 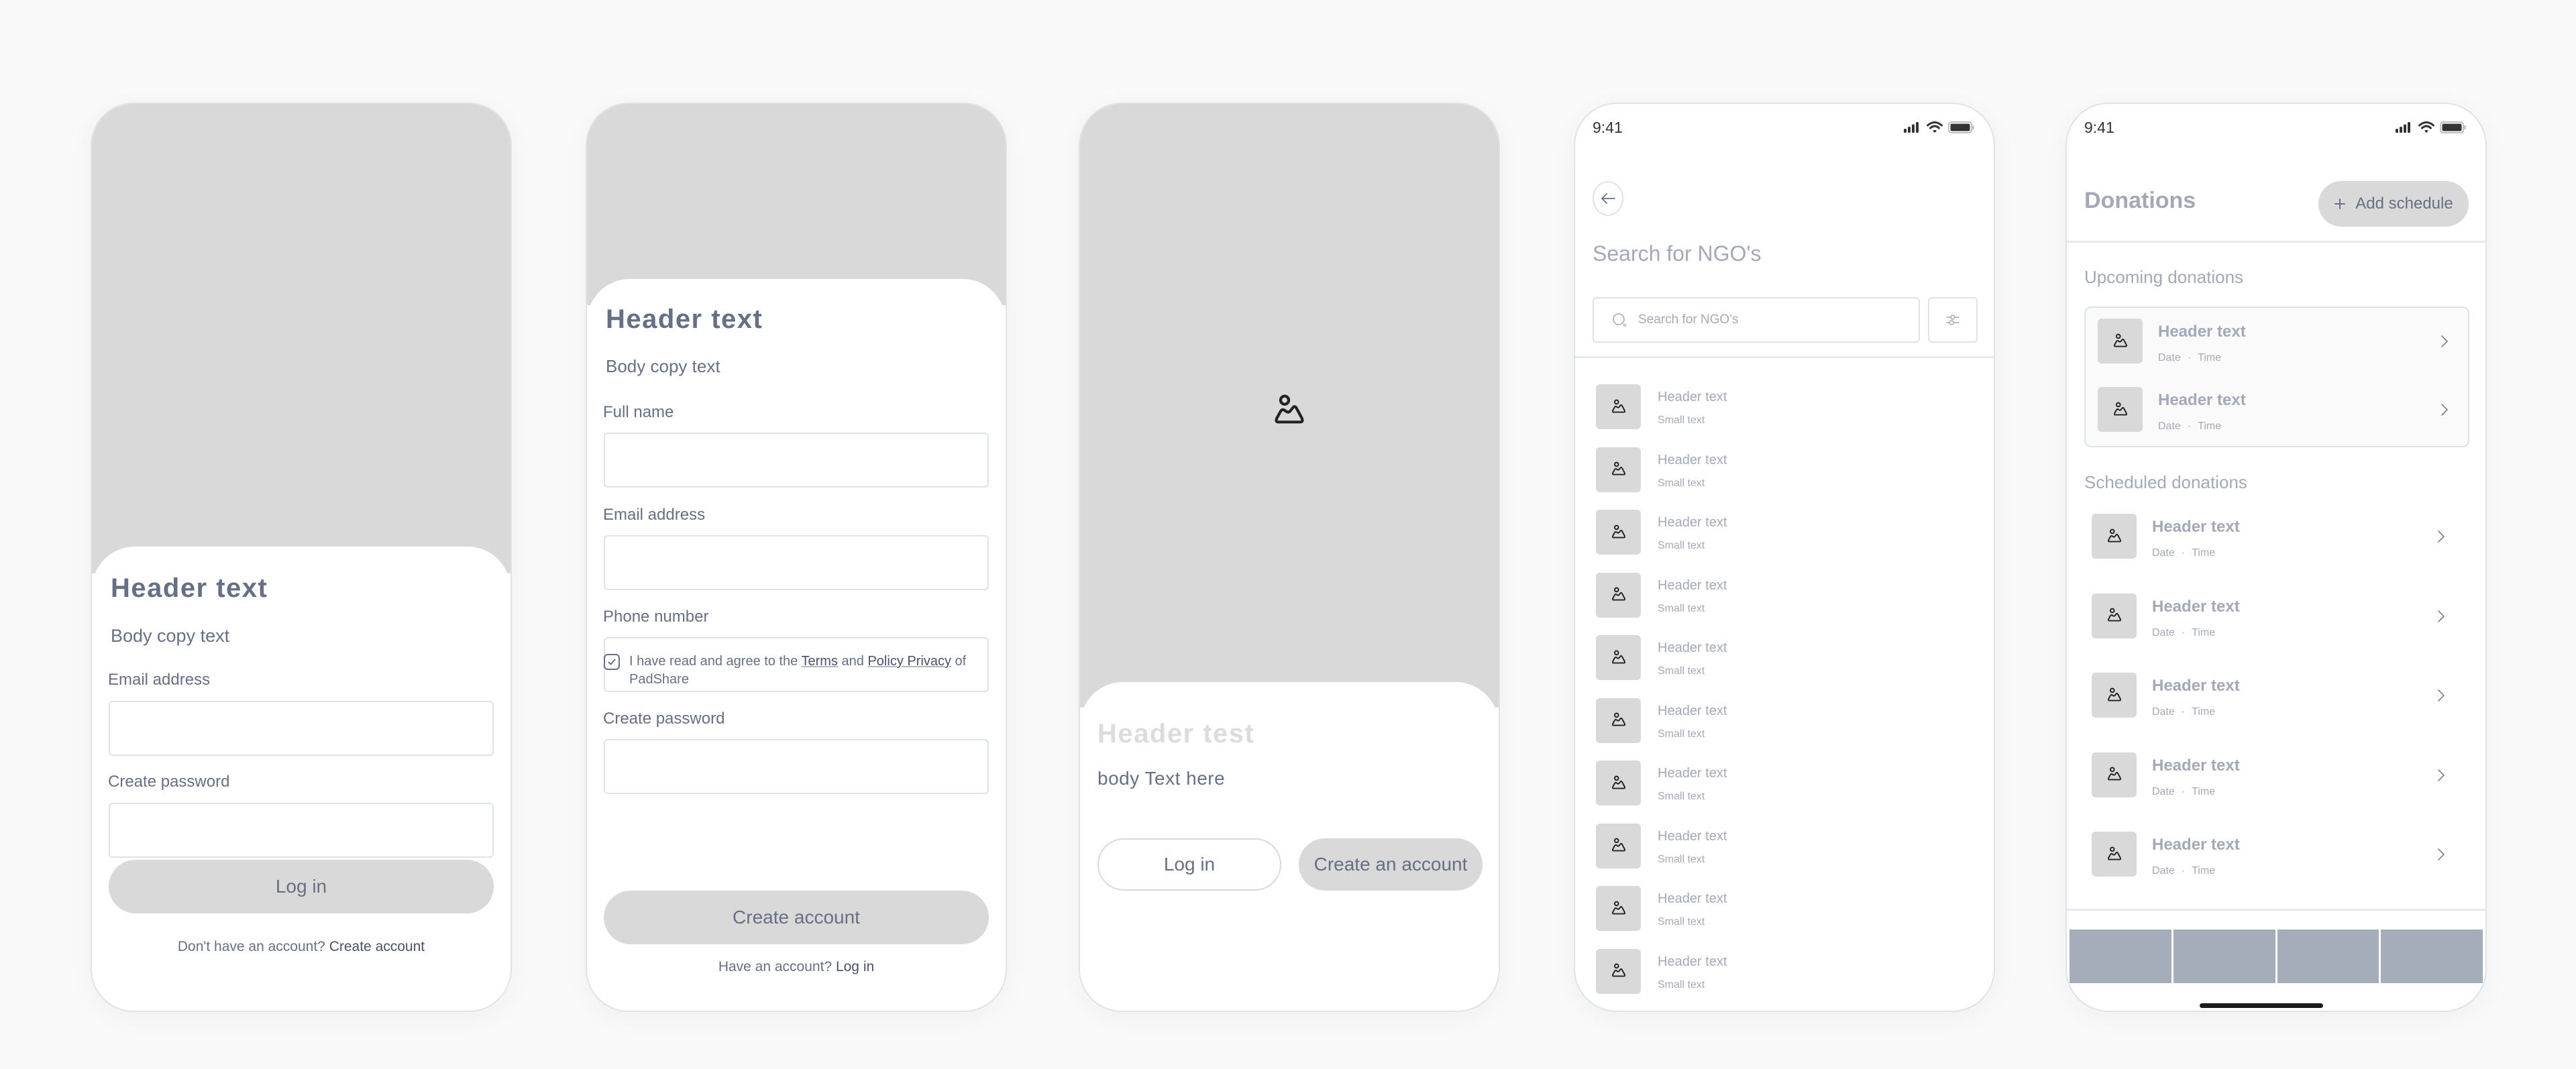 I want to click on status-time: 9:41, so click(x=1608, y=128).